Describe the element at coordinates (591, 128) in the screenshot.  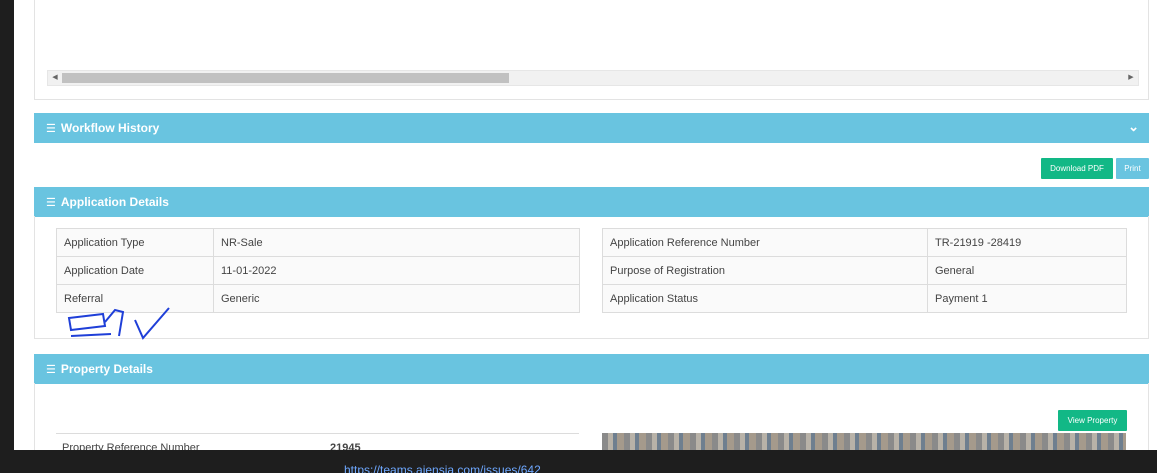
I see `workflow-history-header: ☰ Workflow History ⌄` at that location.